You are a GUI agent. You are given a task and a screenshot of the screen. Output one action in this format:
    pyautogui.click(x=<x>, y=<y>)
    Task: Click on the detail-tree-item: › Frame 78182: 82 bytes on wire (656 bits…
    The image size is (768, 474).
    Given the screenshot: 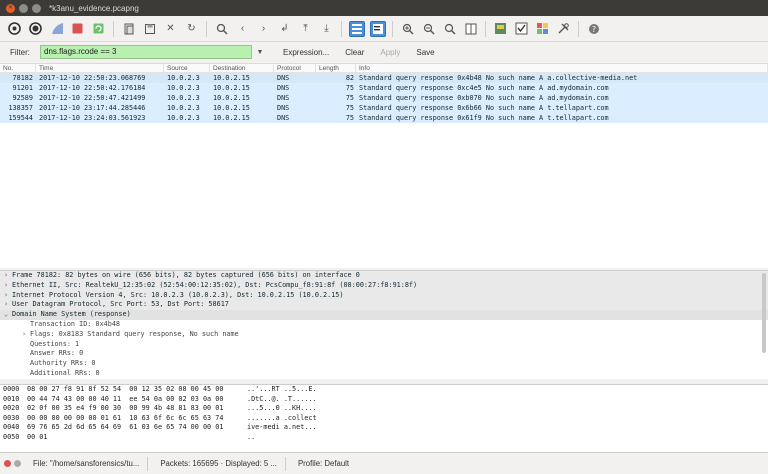 What is the action you would take?
    pyautogui.click(x=384, y=276)
    